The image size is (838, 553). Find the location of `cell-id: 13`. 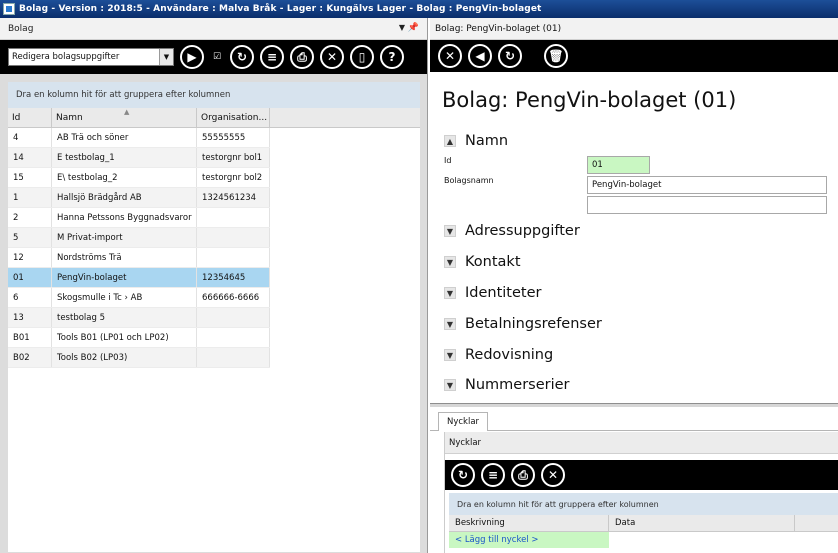

cell-id: 13 is located at coordinates (30, 317).